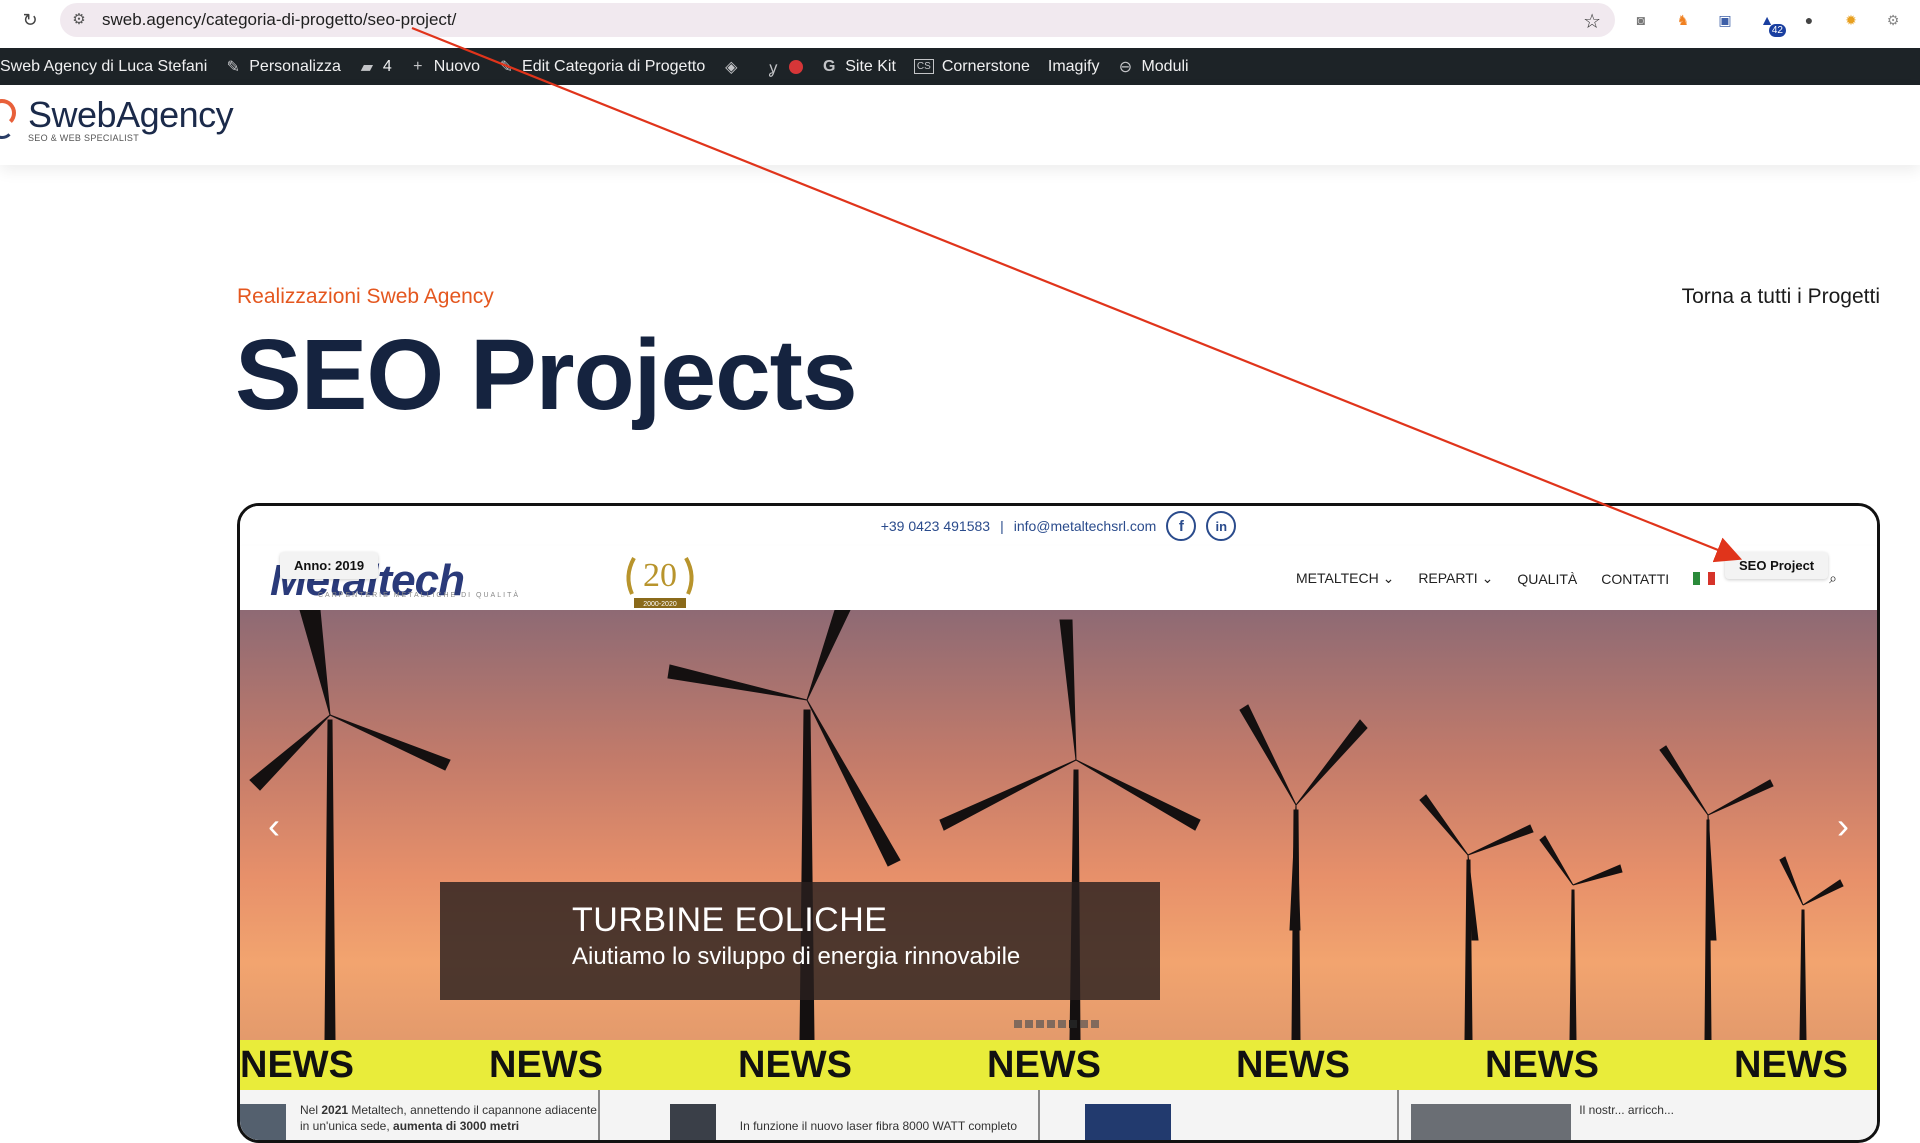  Describe the element at coordinates (1056, 1024) in the screenshot. I see `slider-dots` at that location.